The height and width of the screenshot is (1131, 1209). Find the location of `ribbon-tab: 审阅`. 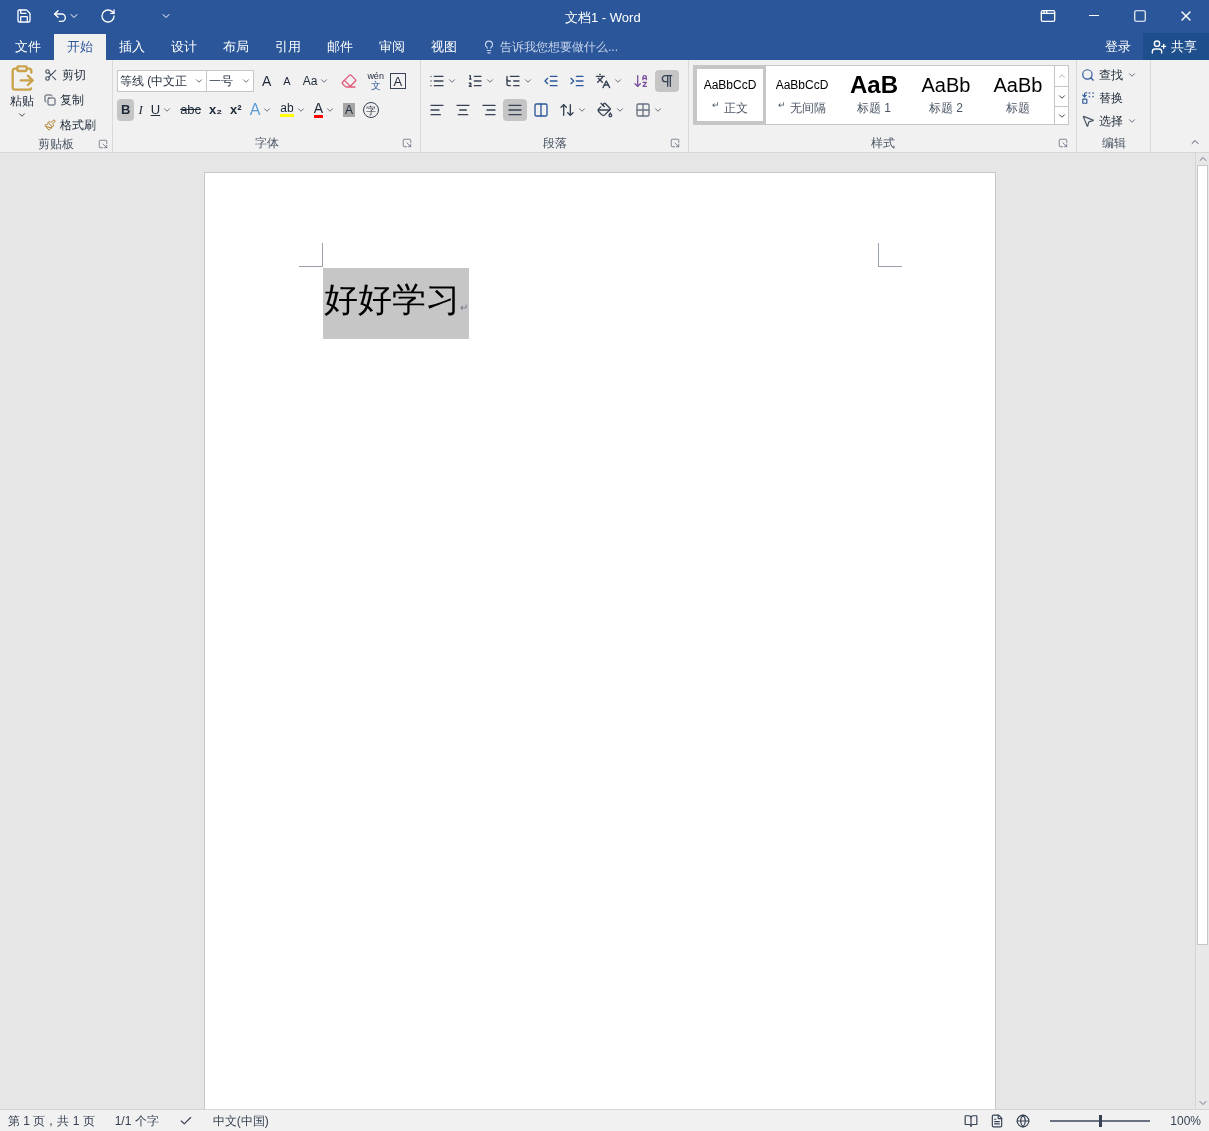

ribbon-tab: 审阅 is located at coordinates (392, 47).